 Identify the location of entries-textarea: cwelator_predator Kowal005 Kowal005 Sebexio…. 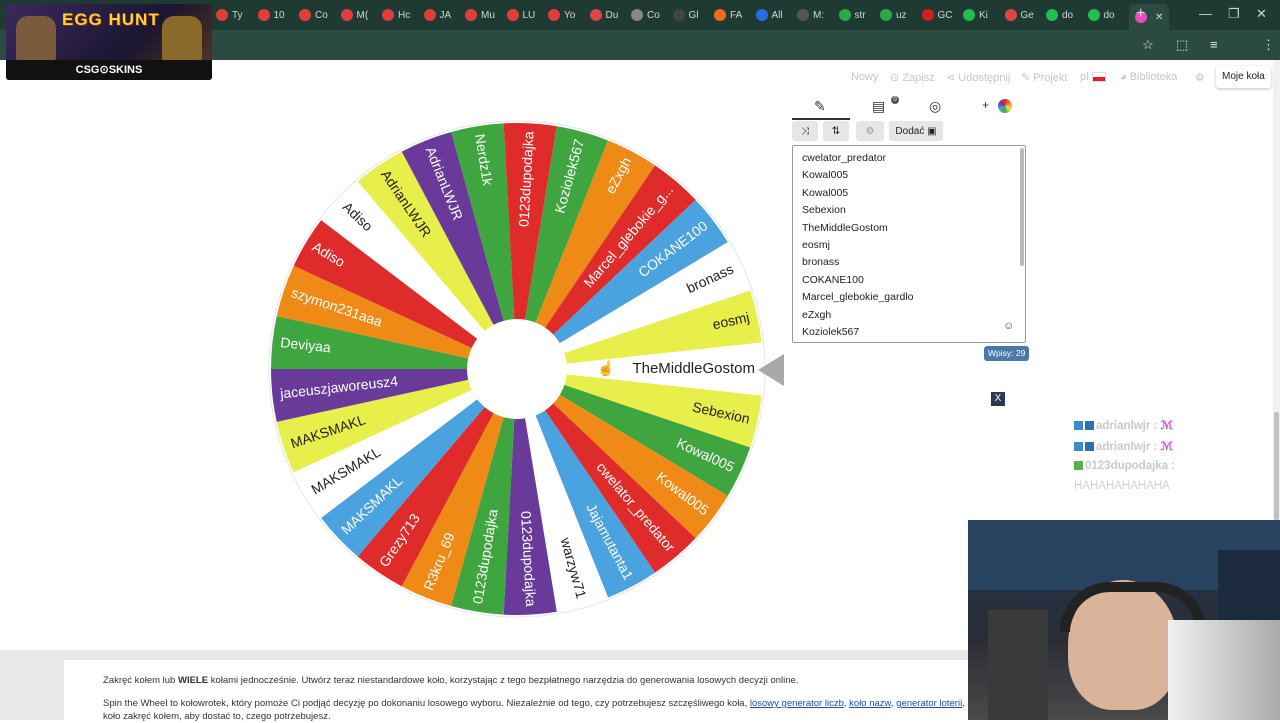
(909, 244).